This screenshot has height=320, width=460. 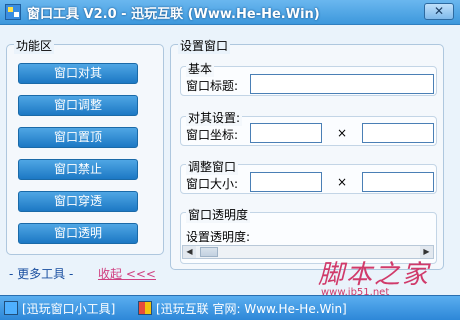 I want to click on size-height-input, so click(x=398, y=182).